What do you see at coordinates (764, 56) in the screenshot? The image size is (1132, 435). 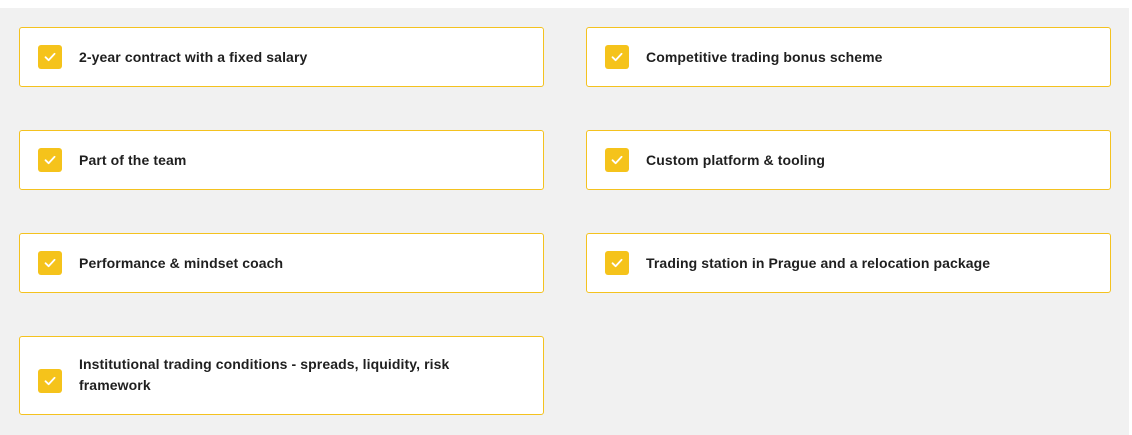 I see `benefit-label: Competitive trading bonus scheme` at bounding box center [764, 56].